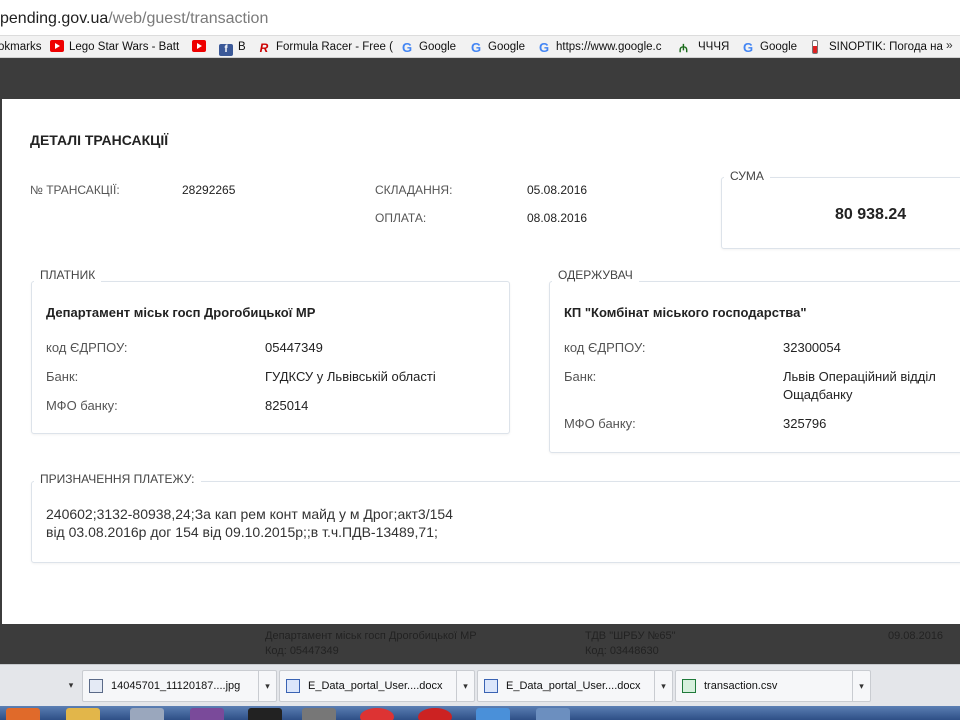 This screenshot has width=960, height=720. I want to click on bookmark-item: Ghttps://www.google.c, so click(599, 47).